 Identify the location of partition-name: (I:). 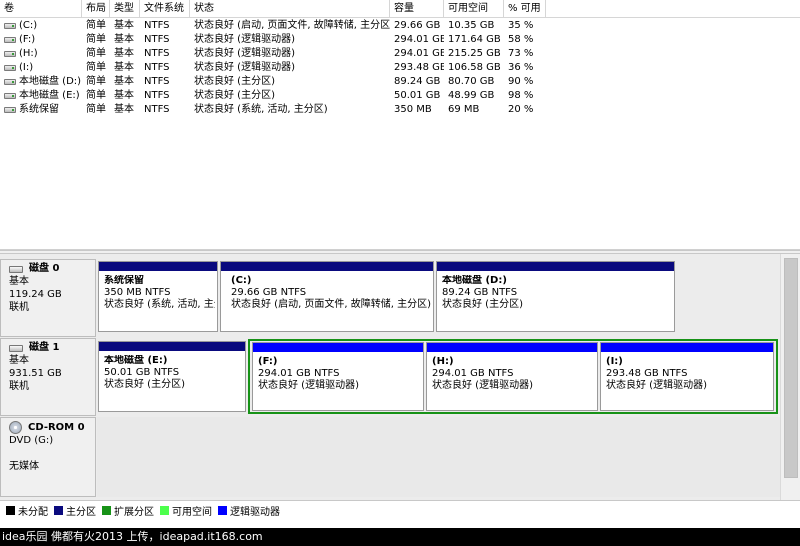
(614, 361).